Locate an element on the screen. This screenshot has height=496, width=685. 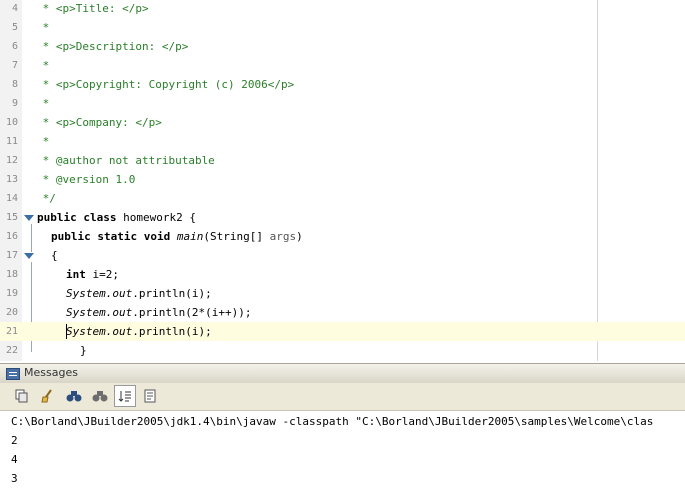
line-number: 22 is located at coordinates (11, 350).